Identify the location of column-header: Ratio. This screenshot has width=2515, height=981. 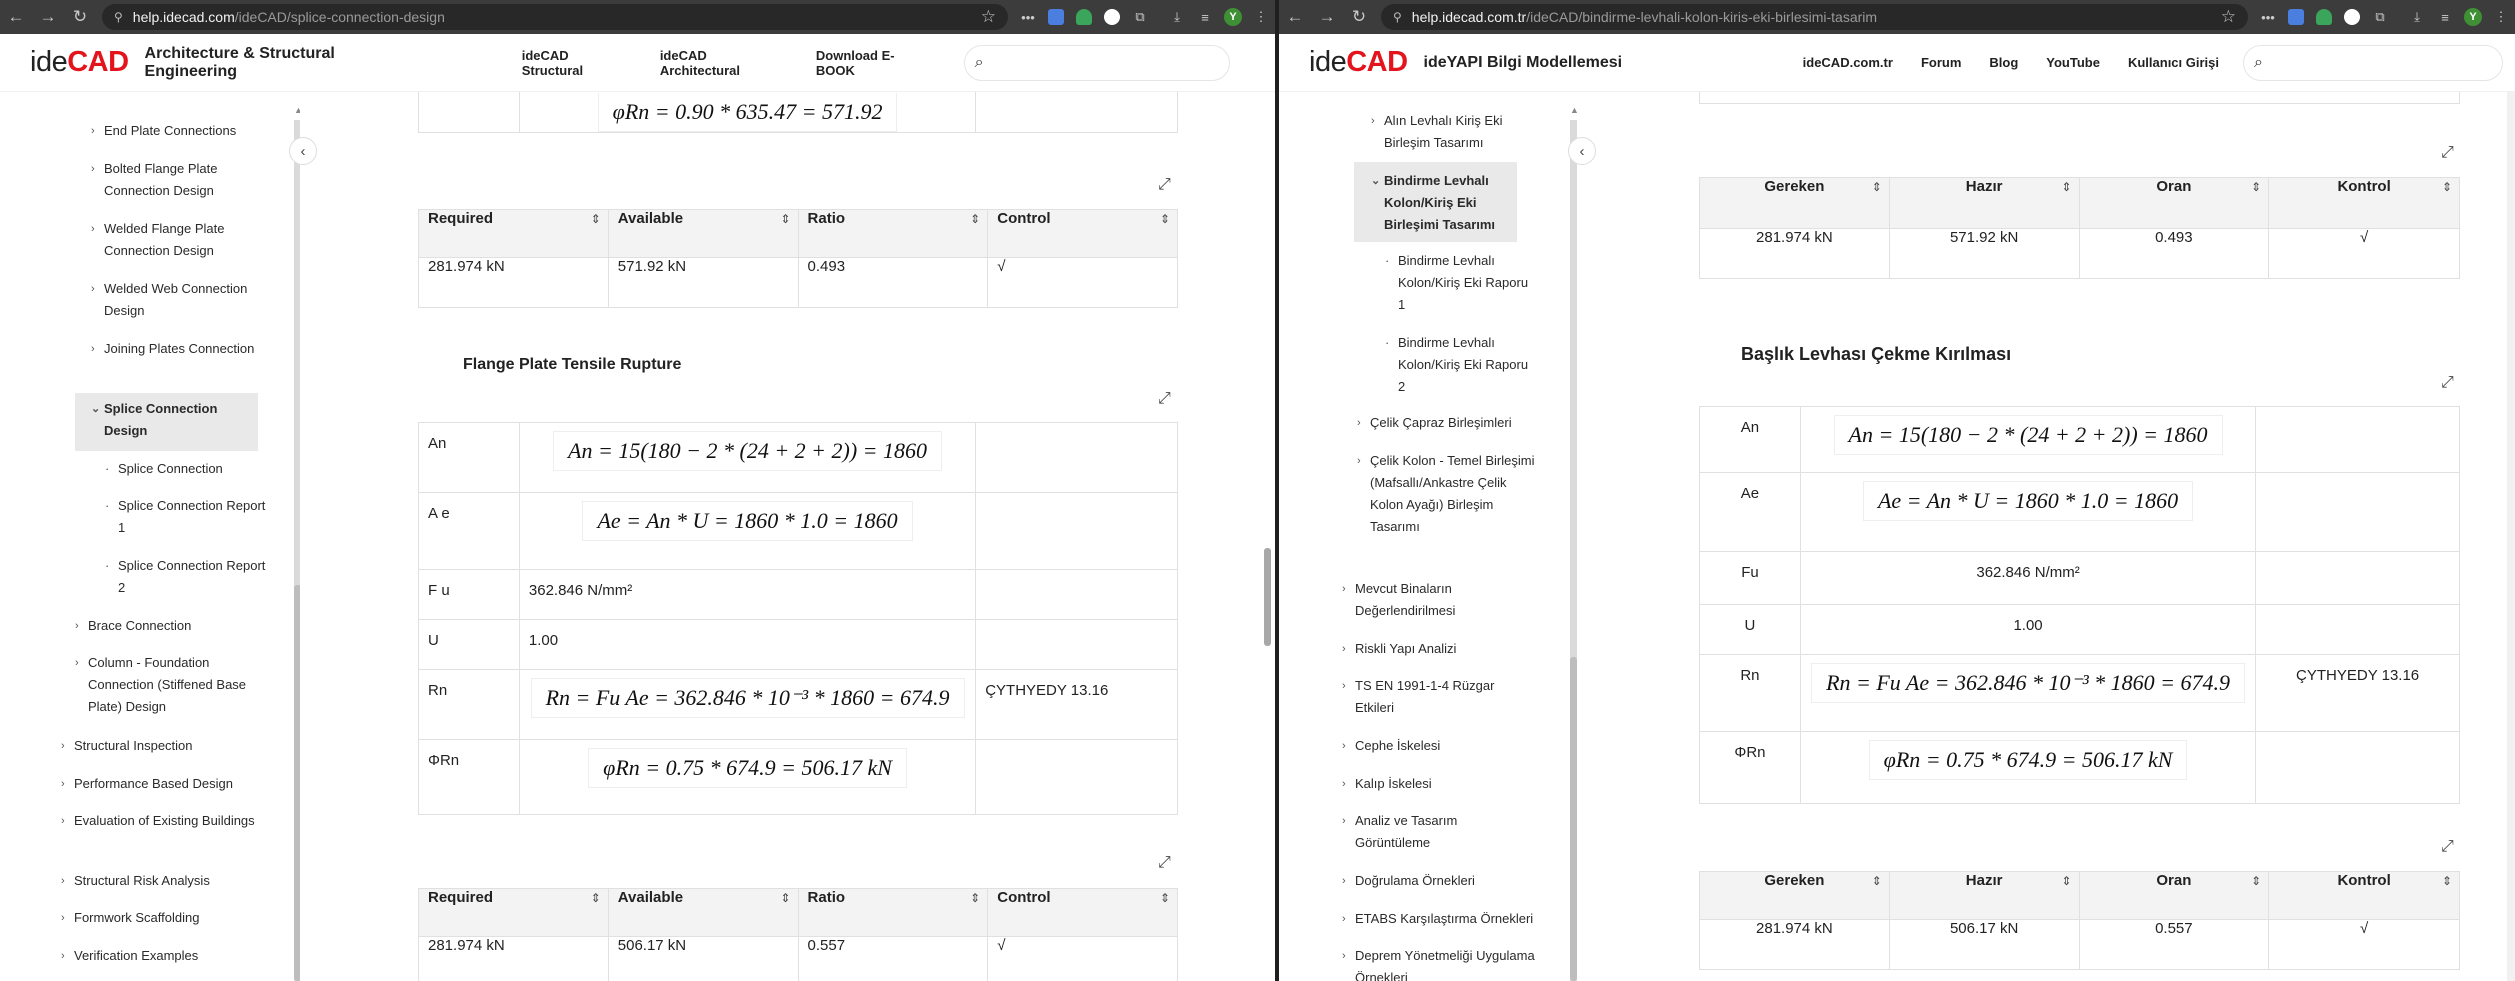
(827, 218).